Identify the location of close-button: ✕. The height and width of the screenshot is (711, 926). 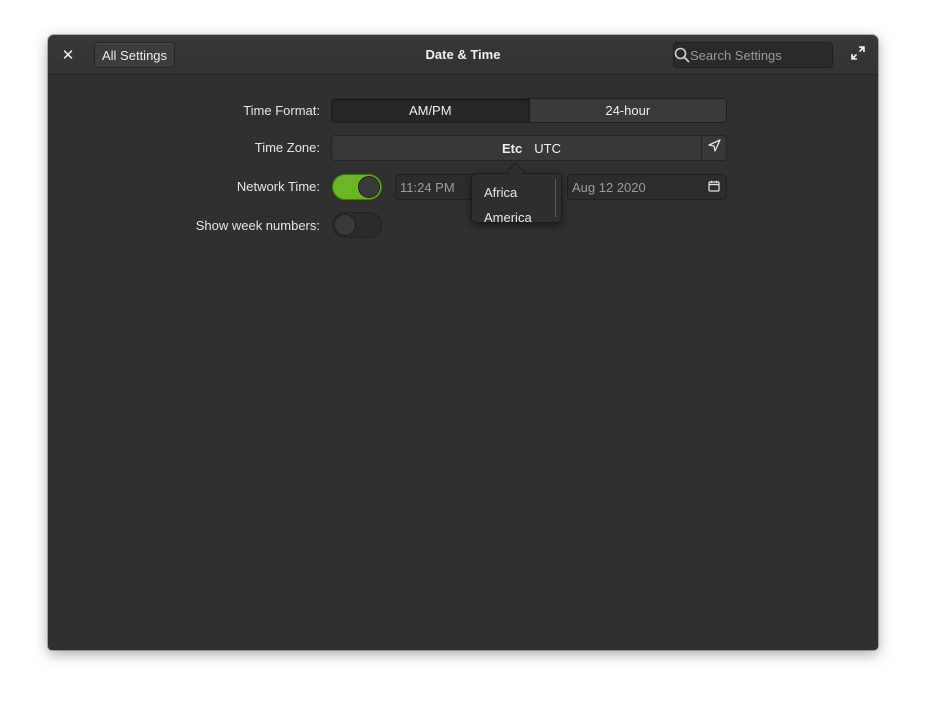
(68, 55).